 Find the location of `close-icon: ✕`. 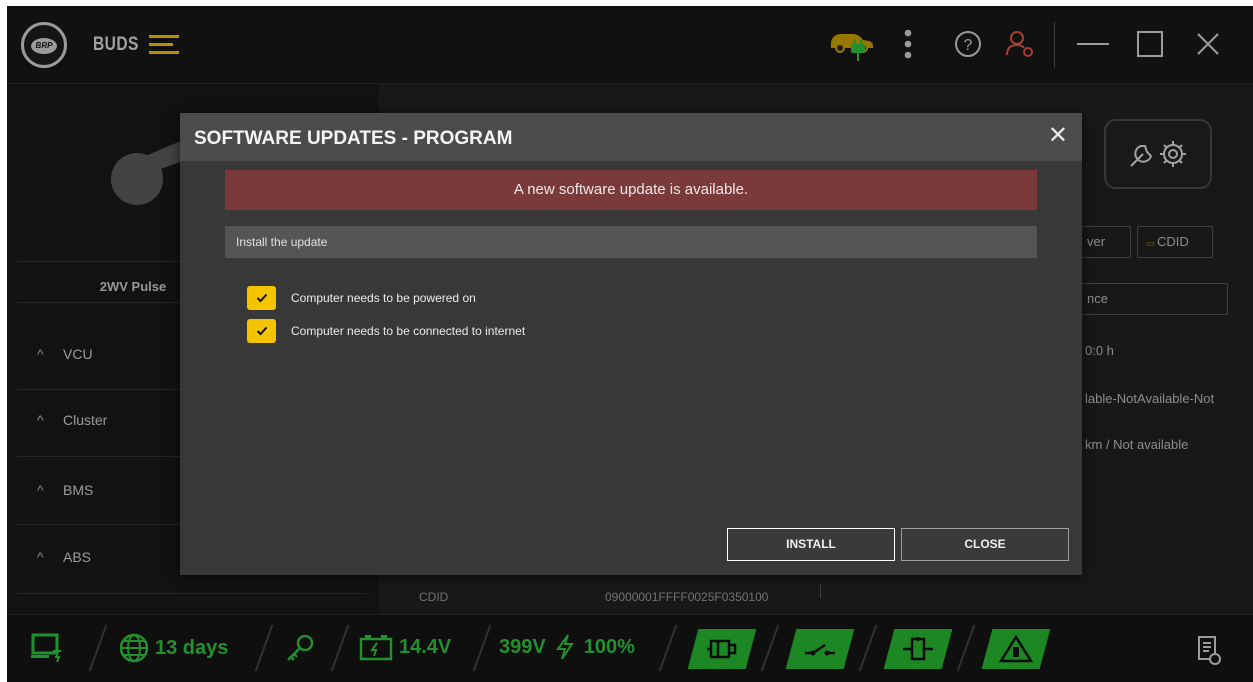

close-icon: ✕ is located at coordinates (1058, 136).